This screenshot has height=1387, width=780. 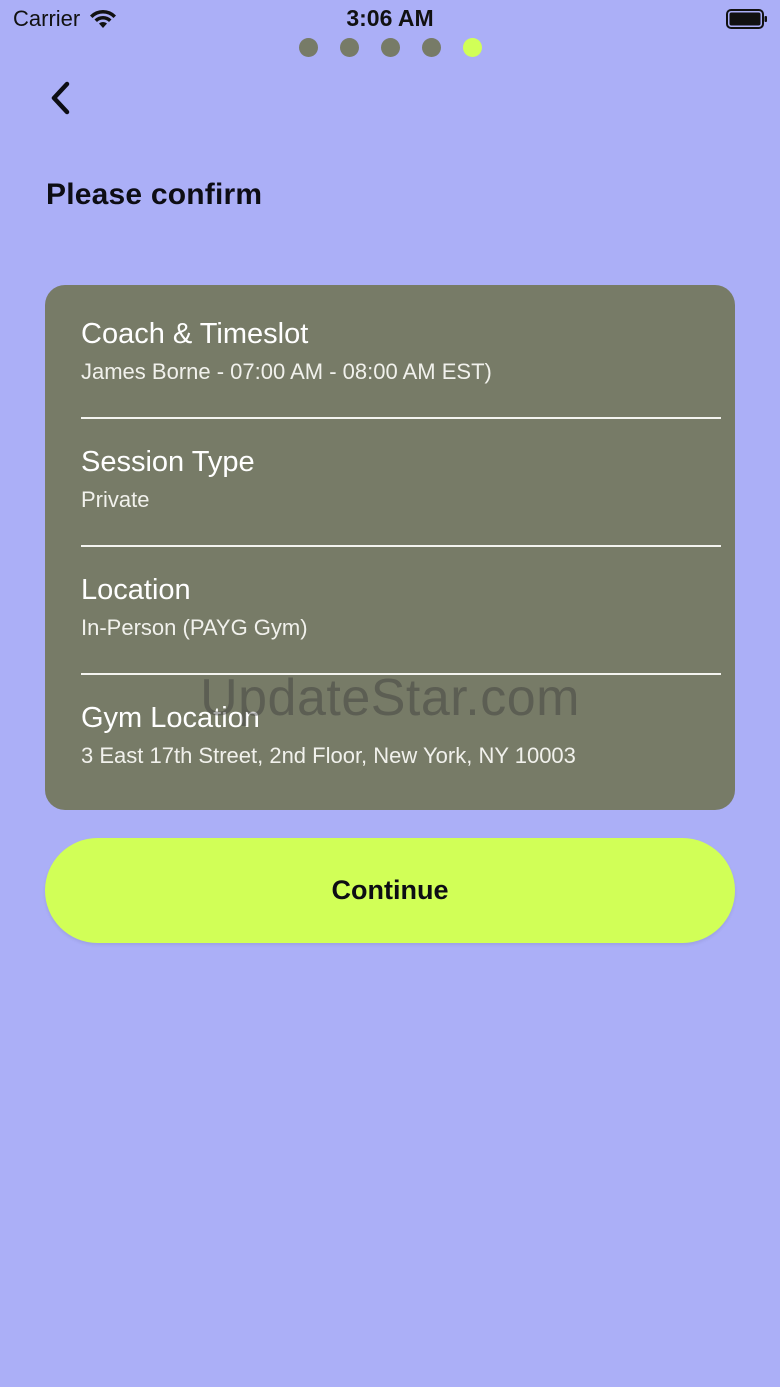 I want to click on step-dot-active, so click(x=472, y=47).